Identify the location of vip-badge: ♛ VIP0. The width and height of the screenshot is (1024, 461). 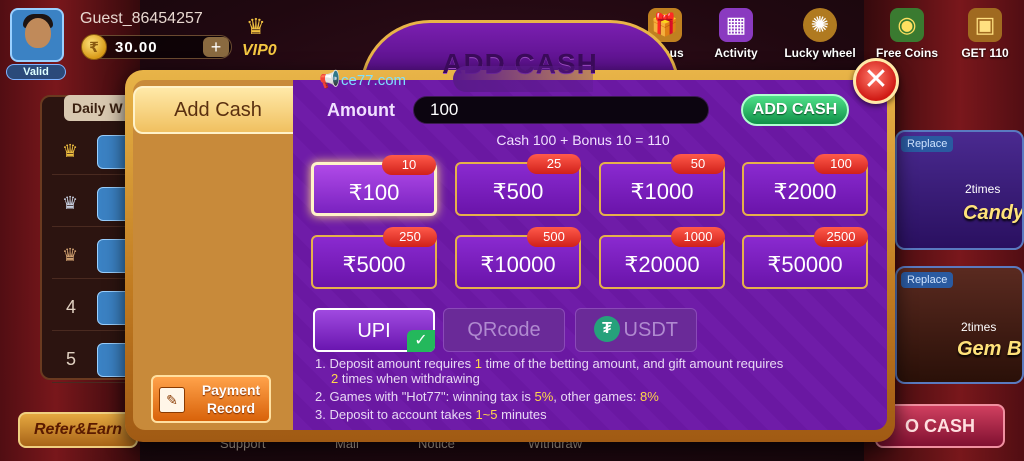
(263, 38).